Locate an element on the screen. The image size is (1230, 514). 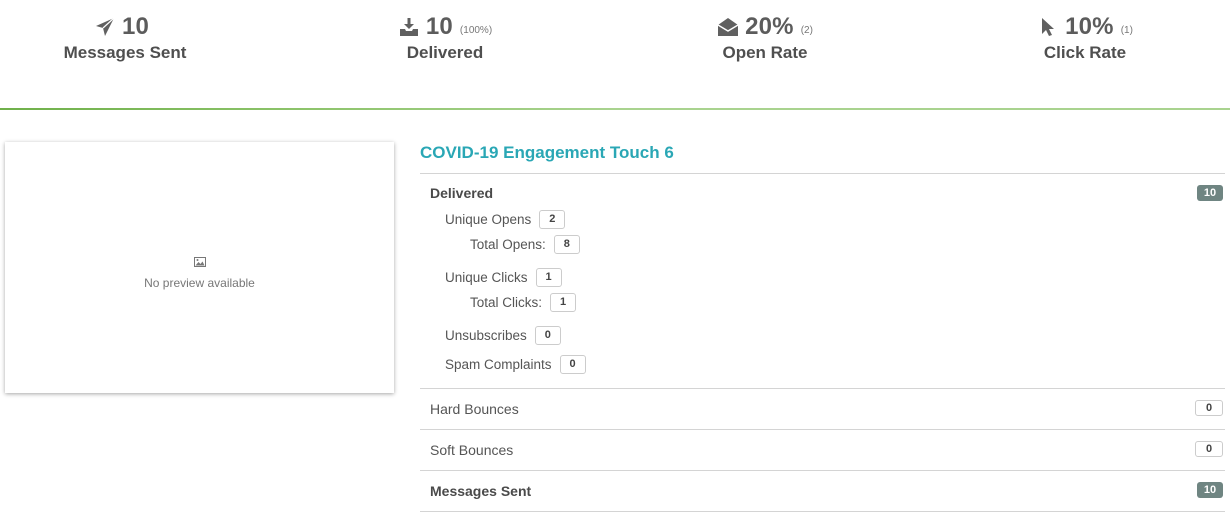
unique-clicks-item: Unique Clicks 1 is located at coordinates (503, 277).